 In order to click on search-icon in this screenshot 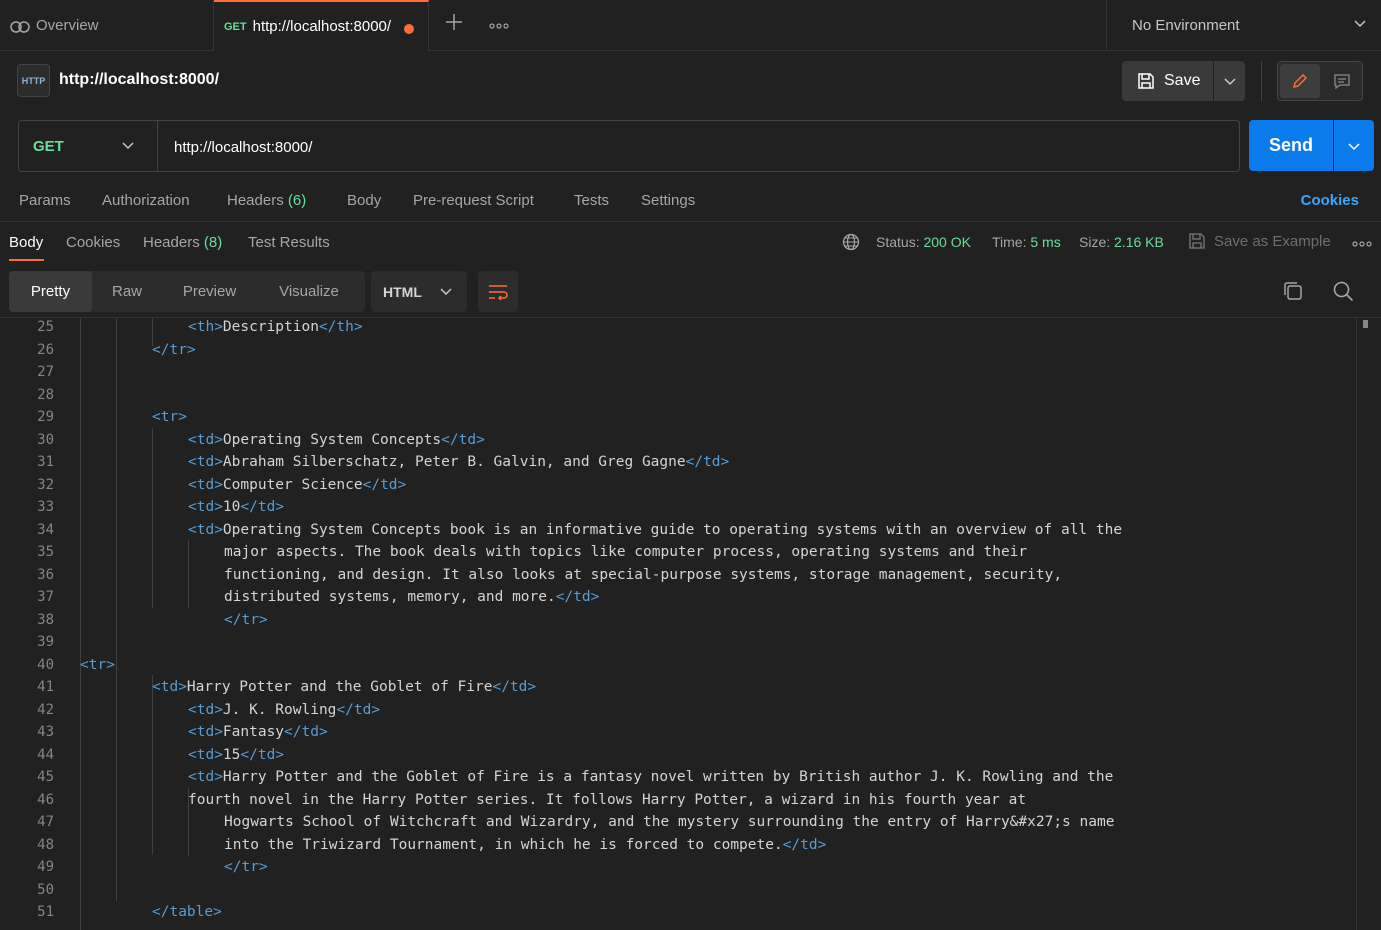, I will do `click(1343, 291)`.